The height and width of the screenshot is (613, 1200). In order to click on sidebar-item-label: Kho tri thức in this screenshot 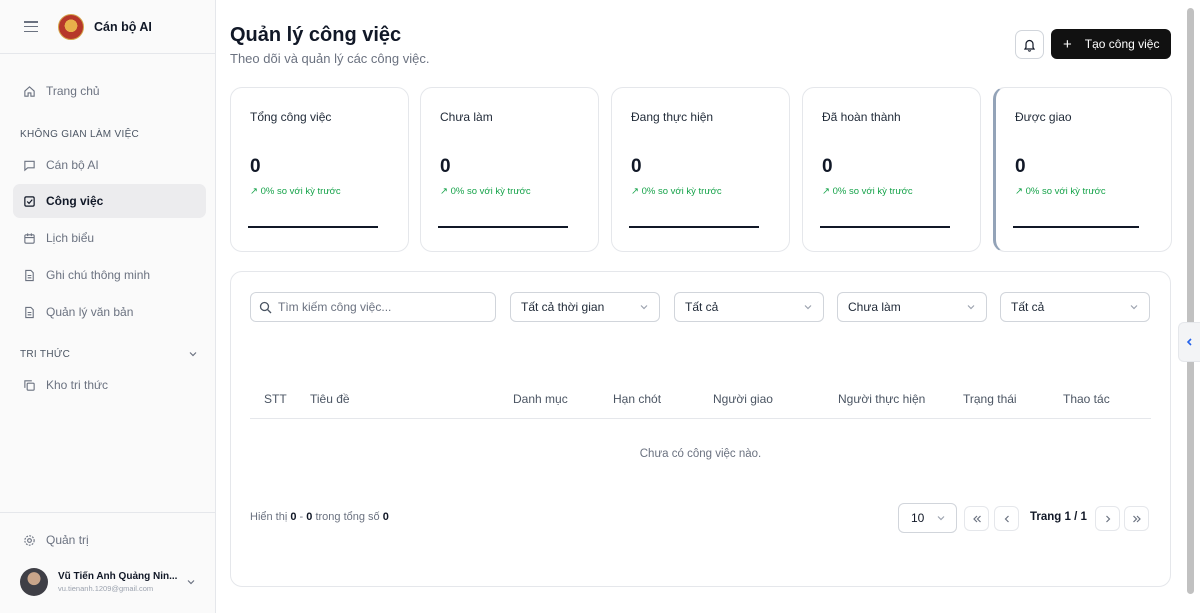, I will do `click(77, 385)`.